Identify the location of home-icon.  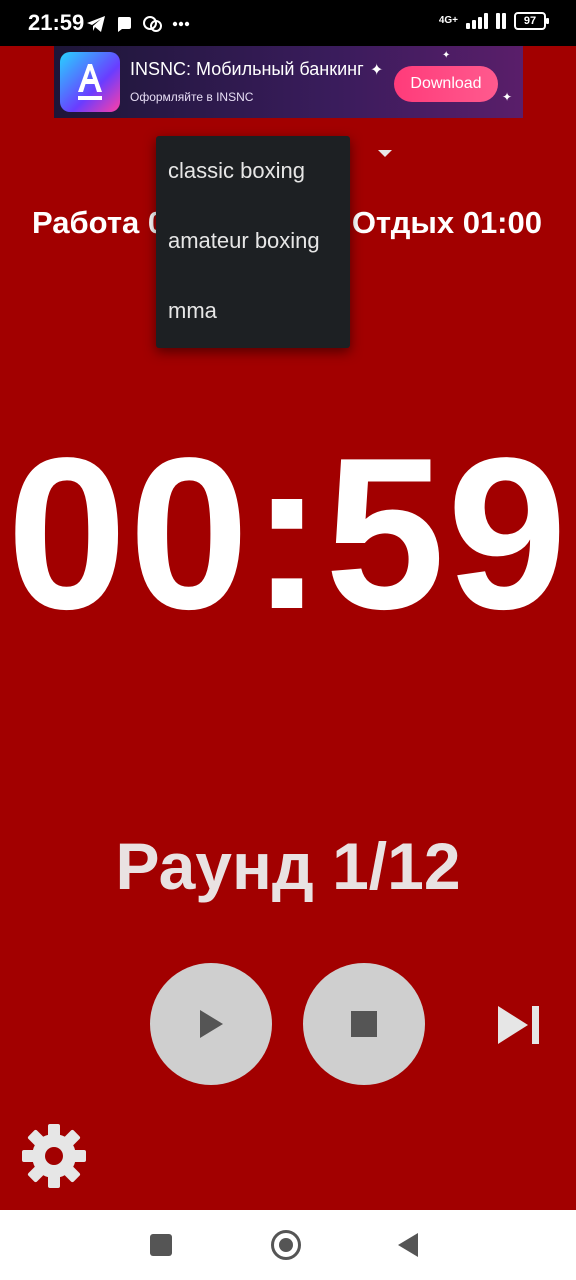
(286, 1245).